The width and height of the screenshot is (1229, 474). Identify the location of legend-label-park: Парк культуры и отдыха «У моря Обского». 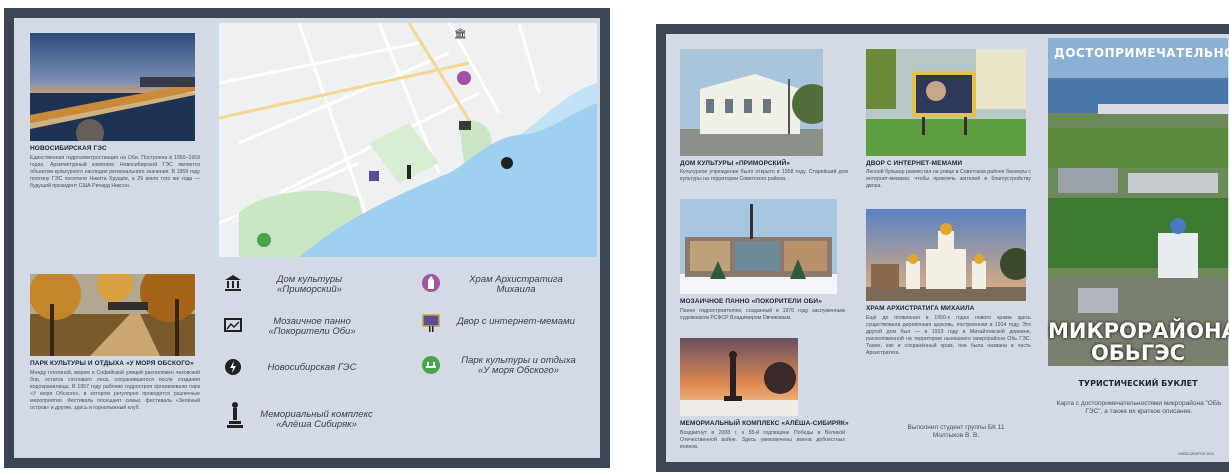
(518, 365).